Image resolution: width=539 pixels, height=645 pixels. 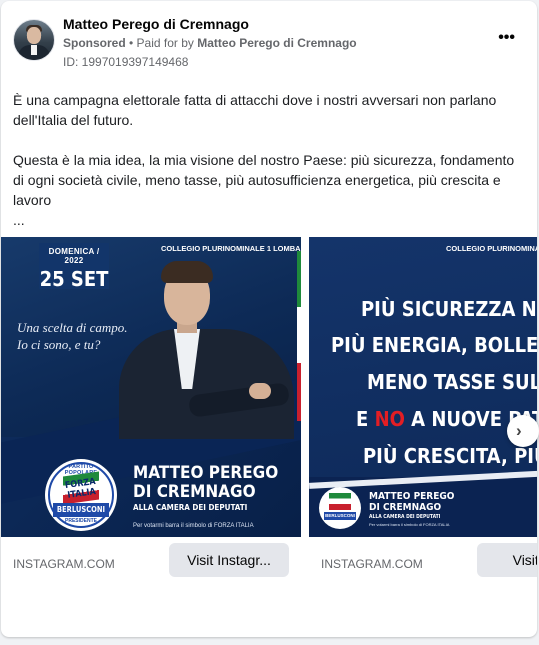 I want to click on paid-for-prefix: • Paid for by, so click(x=161, y=43).